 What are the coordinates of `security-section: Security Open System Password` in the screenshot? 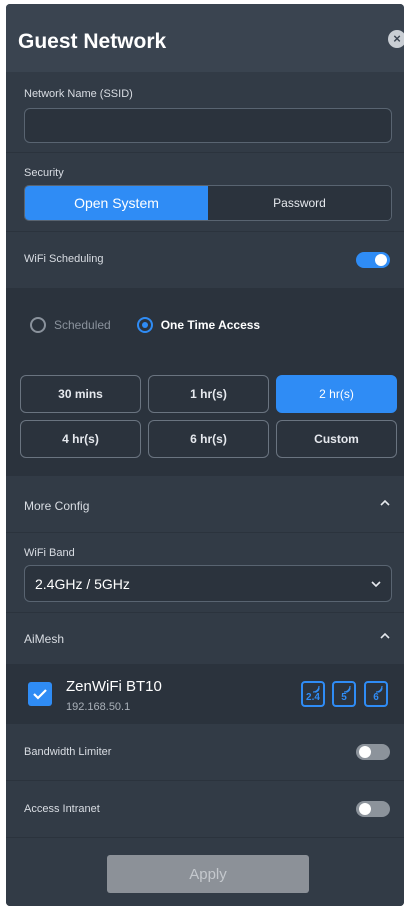 It's located at (205, 192).